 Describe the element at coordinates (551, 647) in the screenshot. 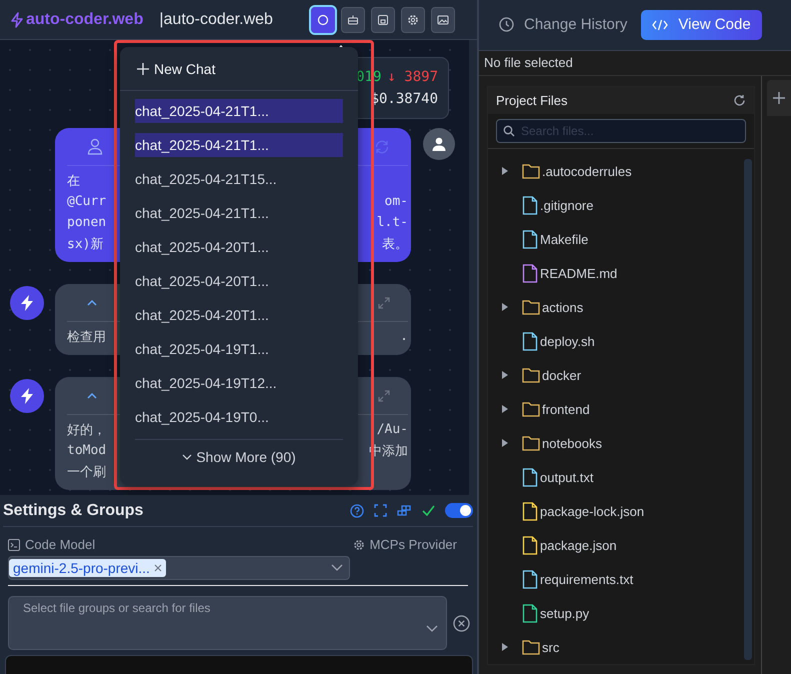

I see `folder-name: src` at that location.